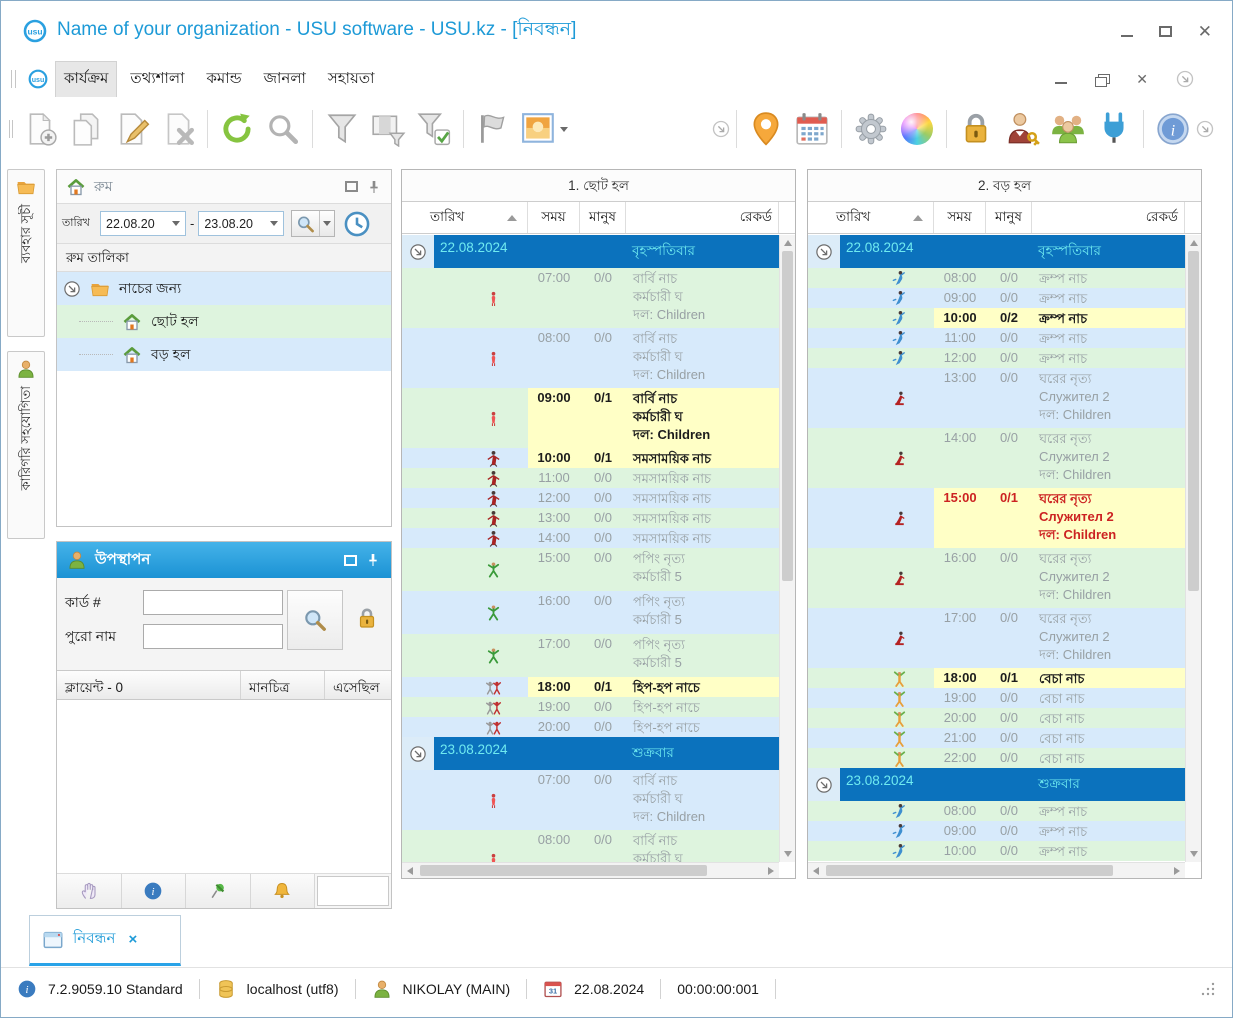  I want to click on close-document-button: ✕, so click(1142, 79).